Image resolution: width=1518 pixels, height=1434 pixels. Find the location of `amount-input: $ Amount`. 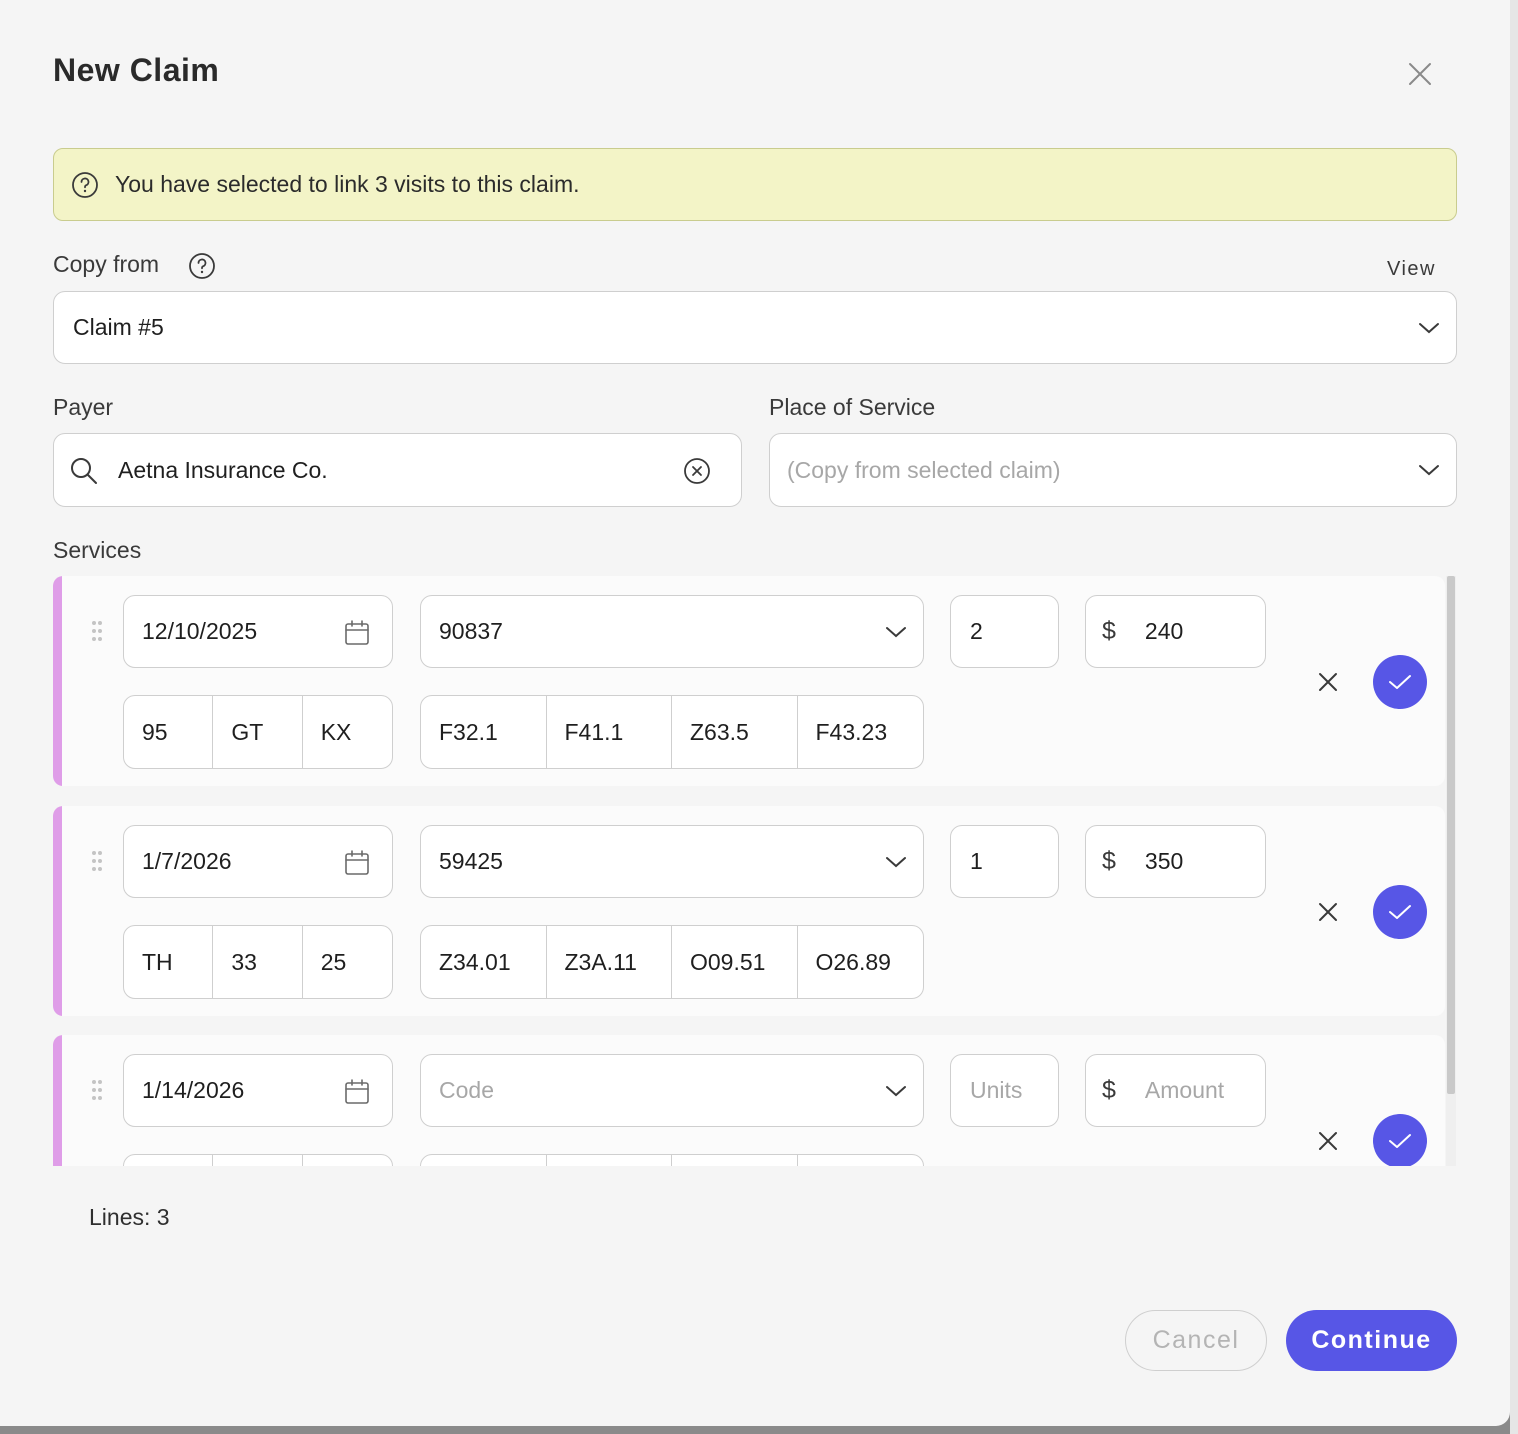

amount-input: $ Amount is located at coordinates (1175, 1090).